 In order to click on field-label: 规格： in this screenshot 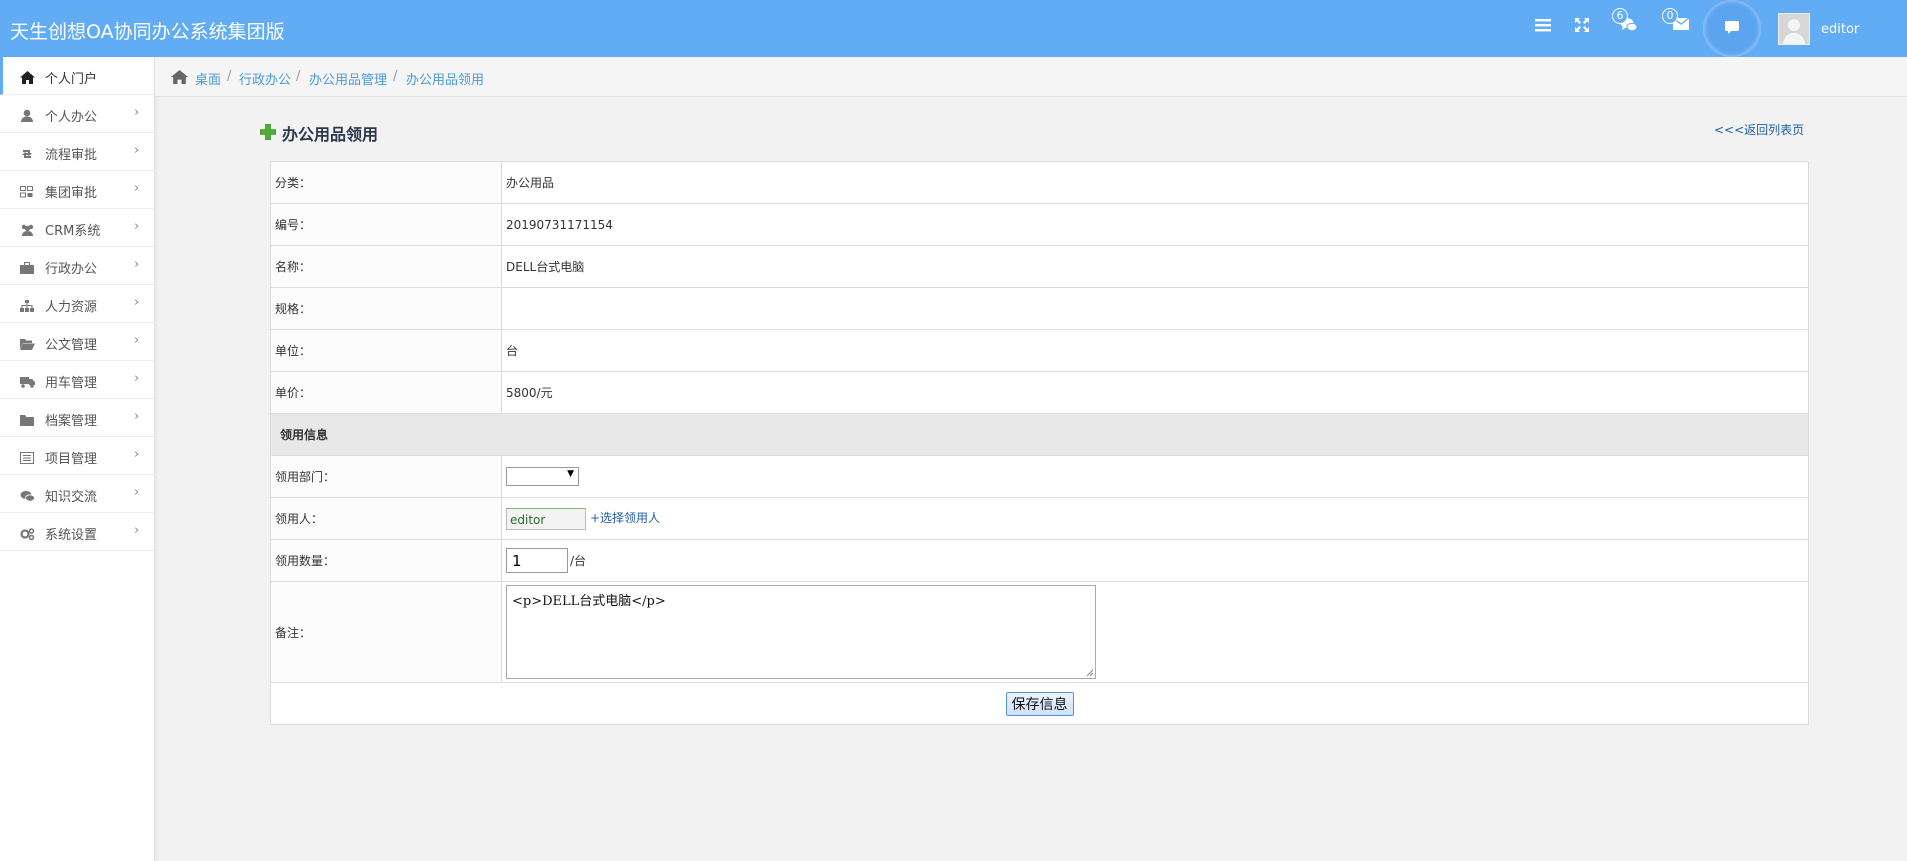, I will do `click(386, 308)`.